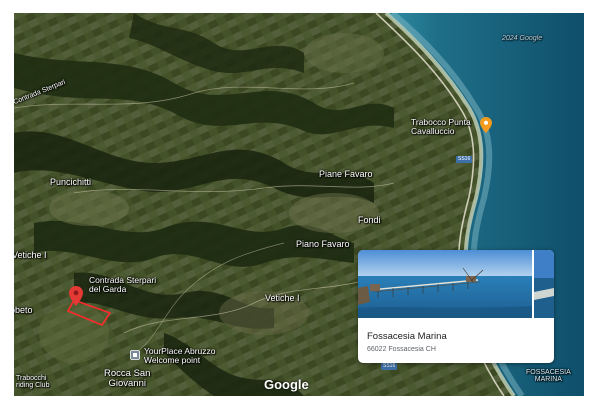 Image resolution: width=600 pixels, height=409 pixels. What do you see at coordinates (369, 220) in the screenshot?
I see `place-label-fondi: Fondi` at bounding box center [369, 220].